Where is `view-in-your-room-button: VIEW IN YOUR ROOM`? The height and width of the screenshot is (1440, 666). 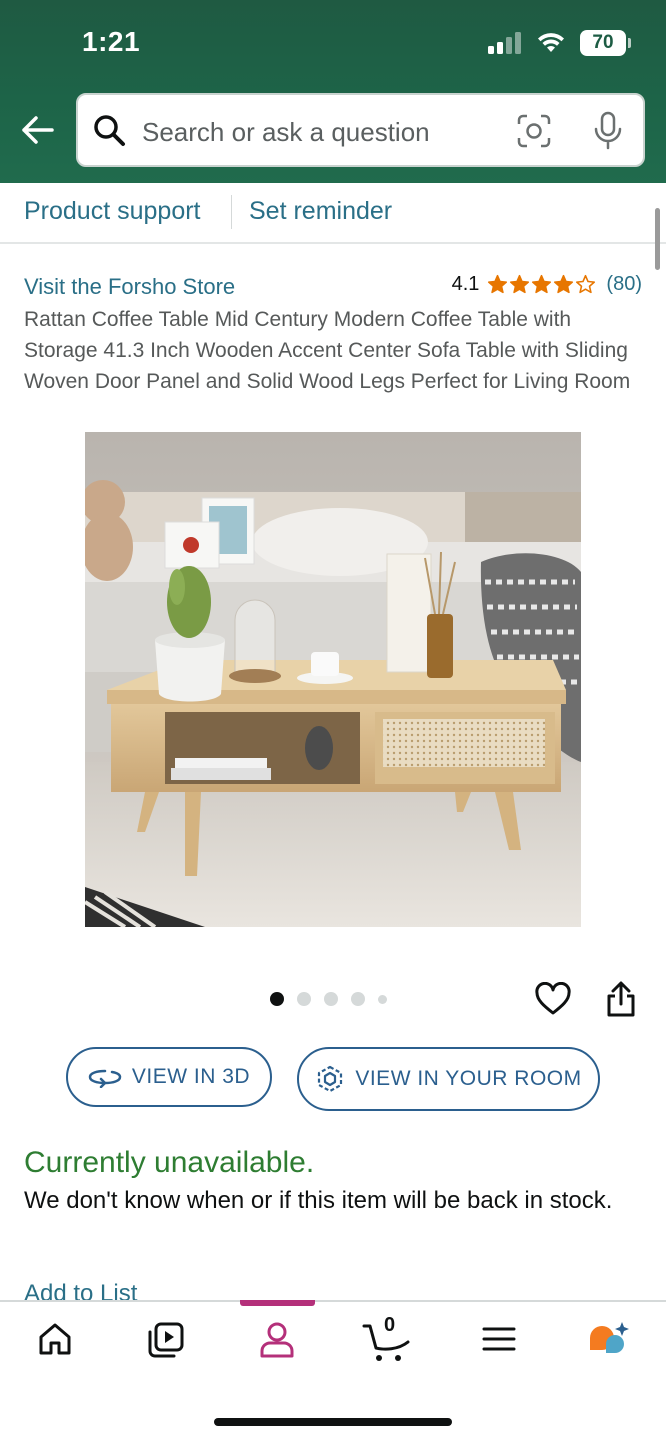 view-in-your-room-button: VIEW IN YOUR ROOM is located at coordinates (448, 1079).